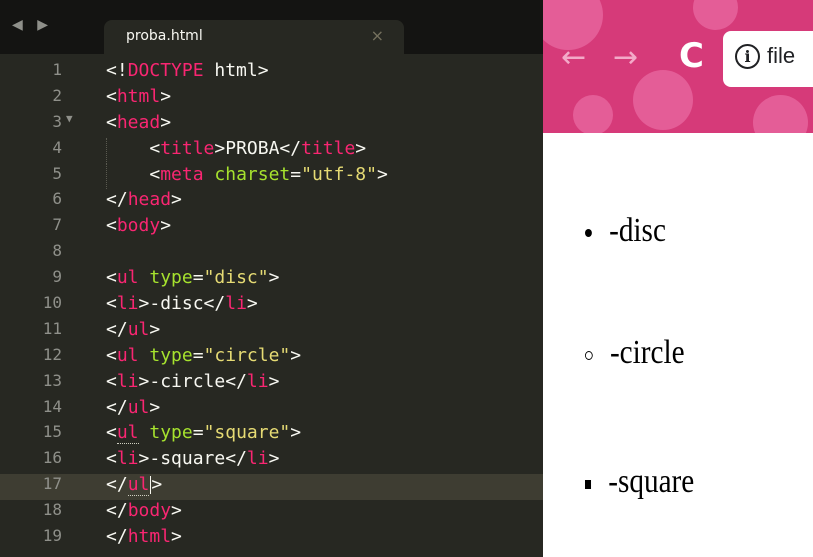 Image resolution: width=813 pixels, height=557 pixels. I want to click on line-number: 7, so click(57, 225).